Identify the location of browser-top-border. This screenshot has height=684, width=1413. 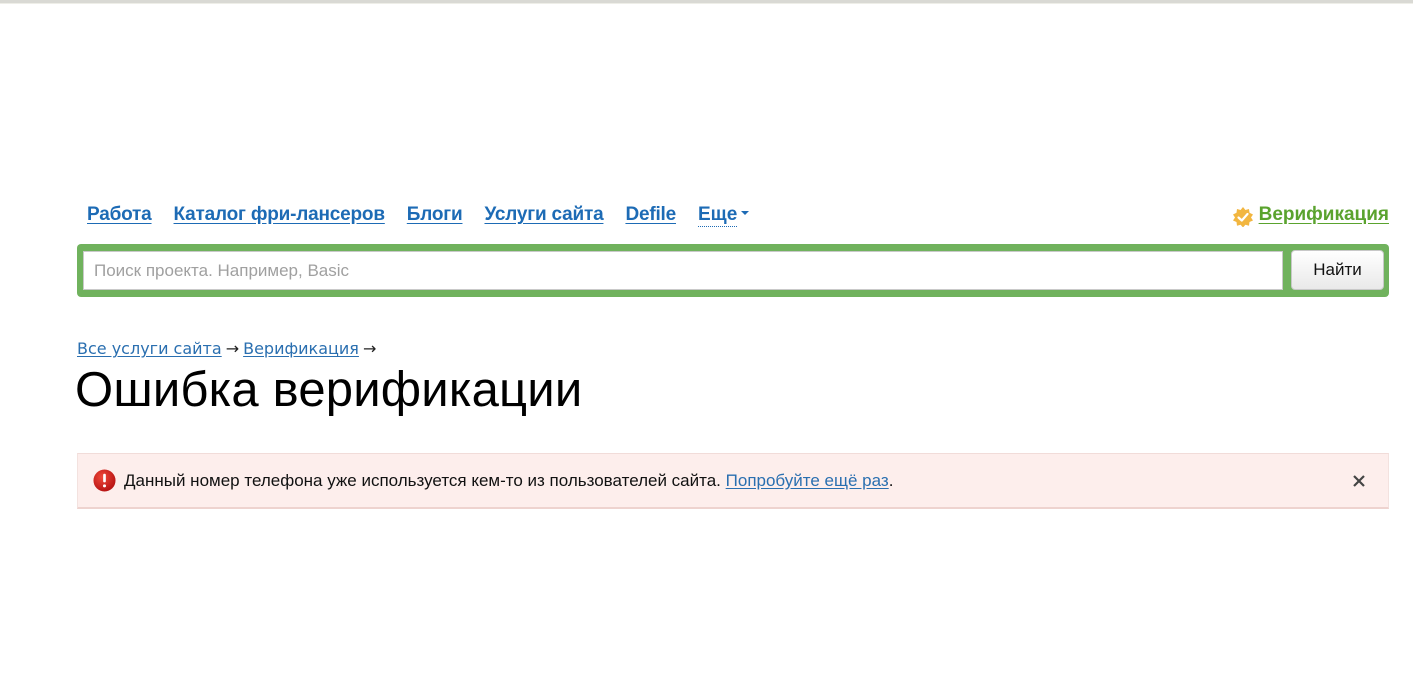
(706, 2).